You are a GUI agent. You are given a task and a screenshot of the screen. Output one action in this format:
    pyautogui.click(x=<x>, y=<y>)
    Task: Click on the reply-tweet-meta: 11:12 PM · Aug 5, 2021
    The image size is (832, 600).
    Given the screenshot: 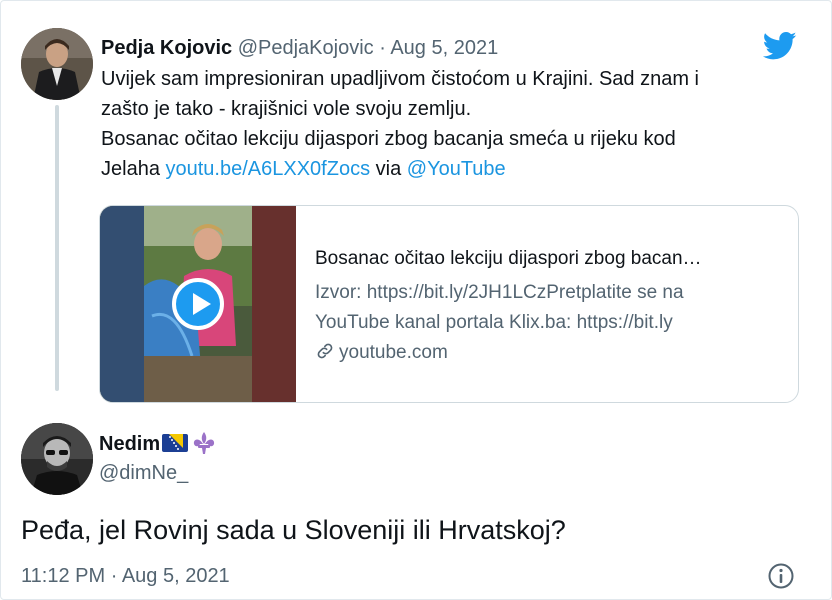 What is the action you would take?
    pyautogui.click(x=125, y=576)
    